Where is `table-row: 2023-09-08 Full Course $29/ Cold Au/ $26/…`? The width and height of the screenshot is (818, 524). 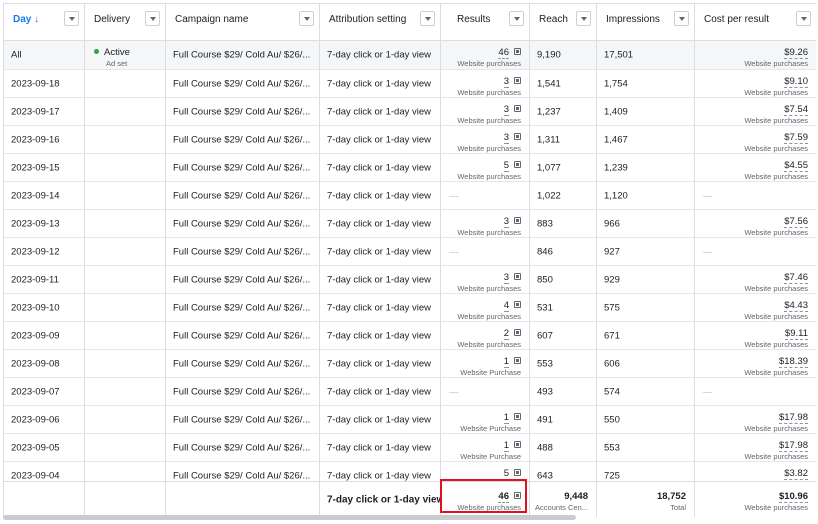 table-row: 2023-09-08 Full Course $29/ Cold Au/ $26/… is located at coordinates (410, 364).